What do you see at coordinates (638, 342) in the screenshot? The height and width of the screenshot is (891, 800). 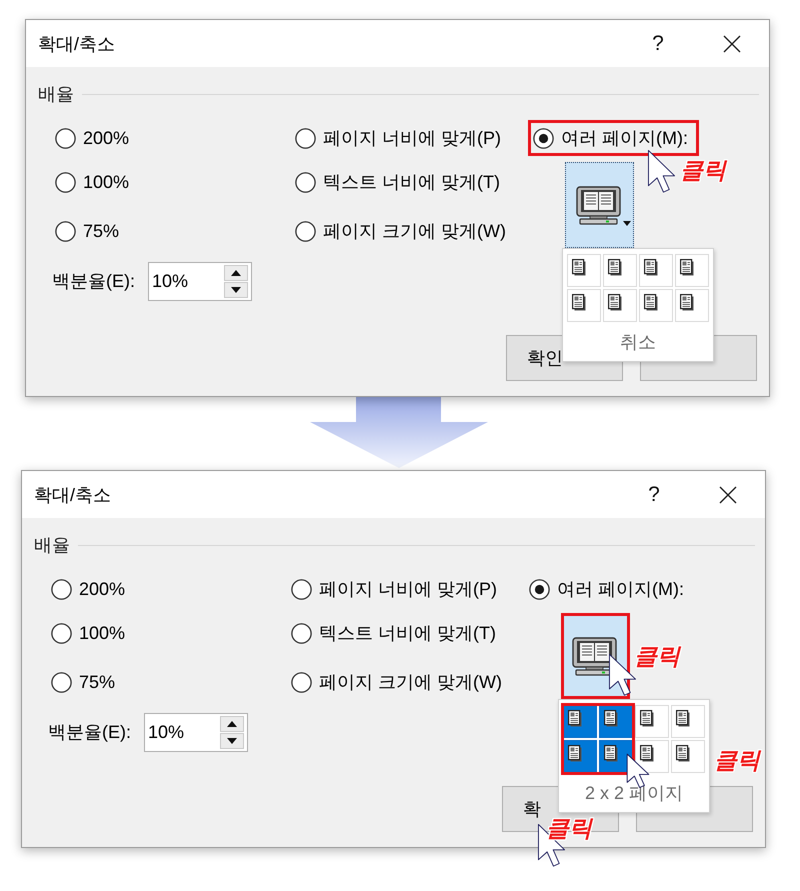 I see `menu-footer-label: 취소` at bounding box center [638, 342].